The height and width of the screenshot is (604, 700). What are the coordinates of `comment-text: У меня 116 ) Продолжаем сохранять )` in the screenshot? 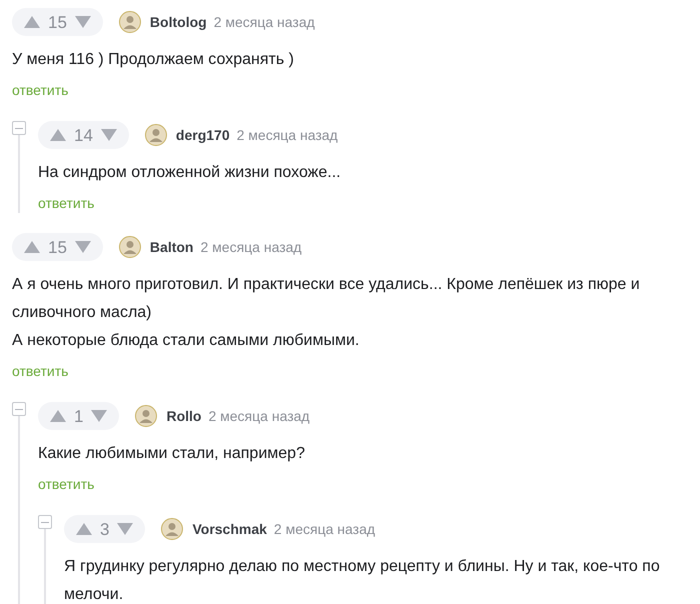 It's located at (153, 60).